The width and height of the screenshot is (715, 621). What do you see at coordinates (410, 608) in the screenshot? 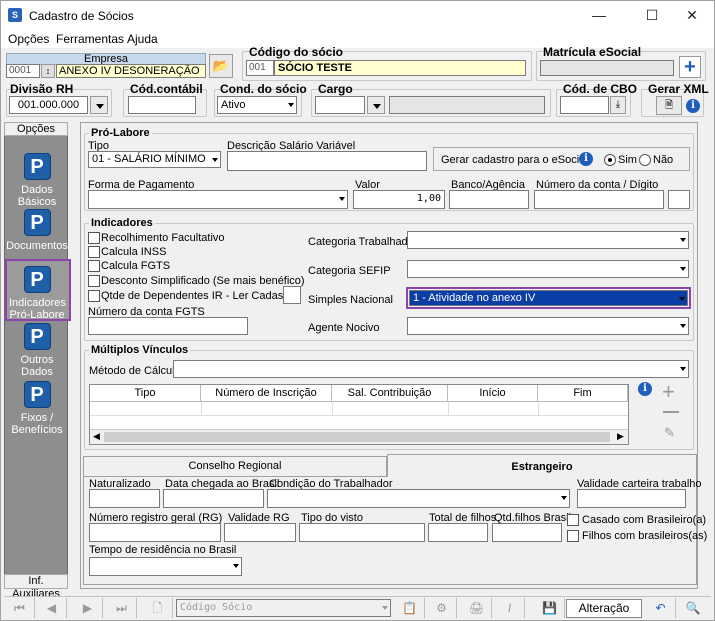
I see `export-icon: 📋` at bounding box center [410, 608].